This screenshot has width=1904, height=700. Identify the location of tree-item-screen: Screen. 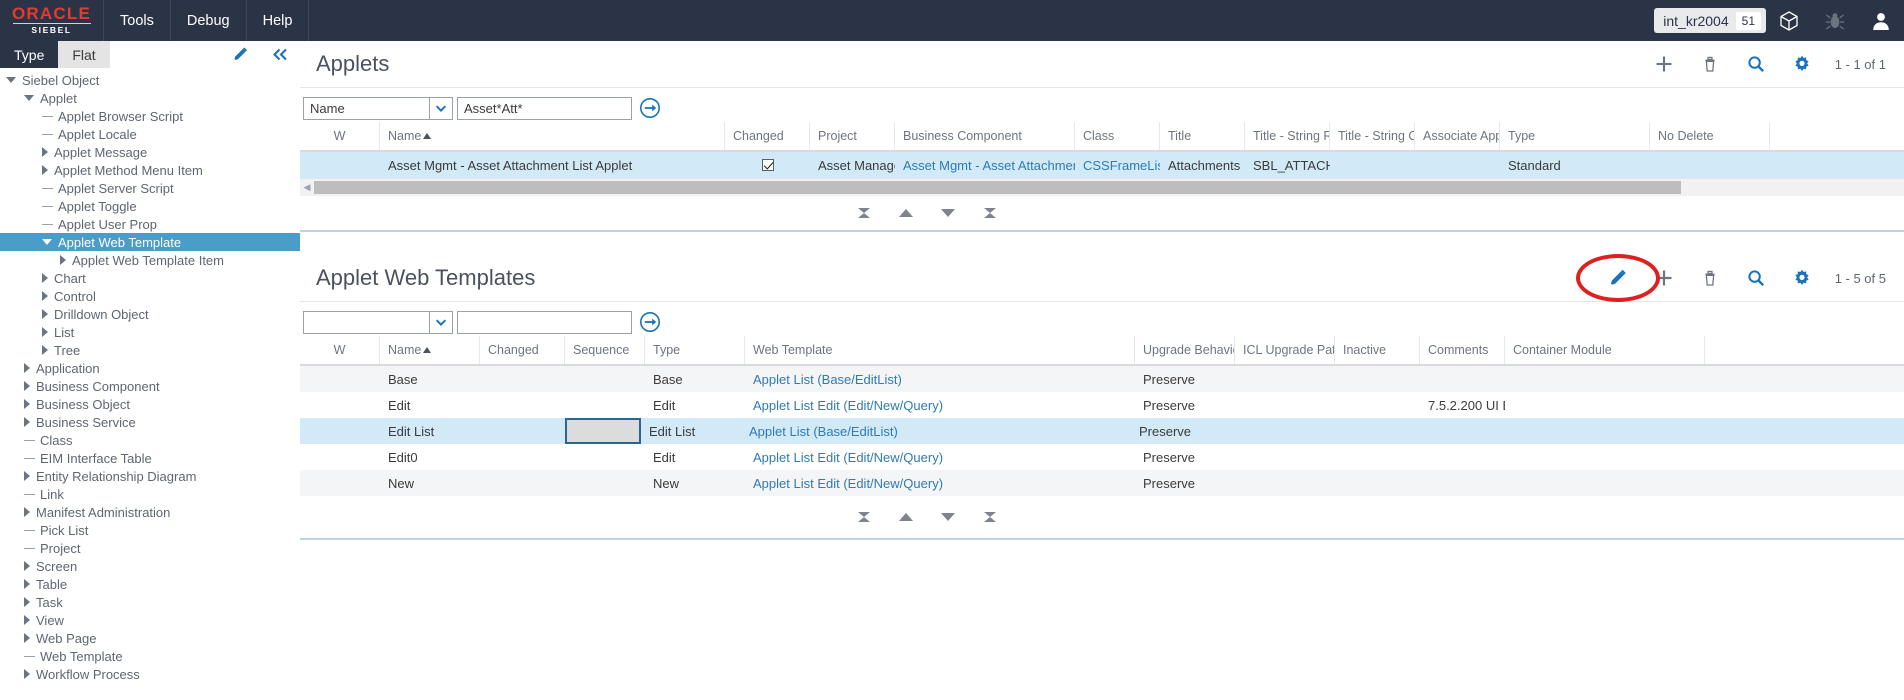
(150, 566).